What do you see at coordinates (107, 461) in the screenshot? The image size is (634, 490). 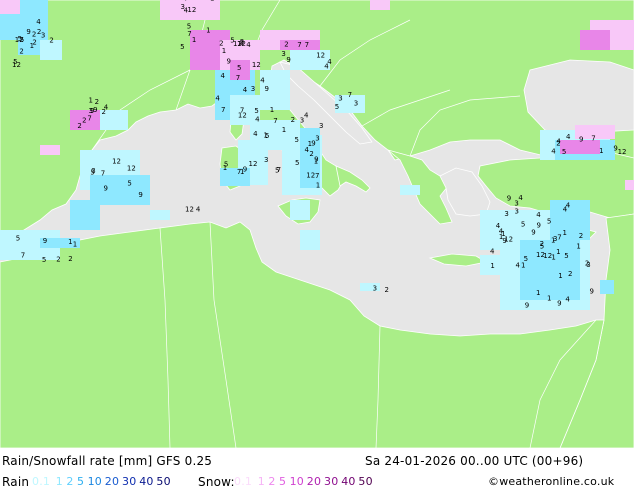 I see `map-title: Rain/Snowfall rate [mm] GFS 0.25` at bounding box center [107, 461].